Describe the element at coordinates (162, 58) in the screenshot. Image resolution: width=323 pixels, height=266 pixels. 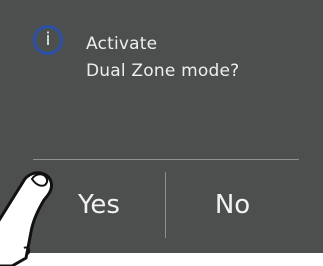
I see `dialog-message: Activate Dual Zone mode?` at that location.